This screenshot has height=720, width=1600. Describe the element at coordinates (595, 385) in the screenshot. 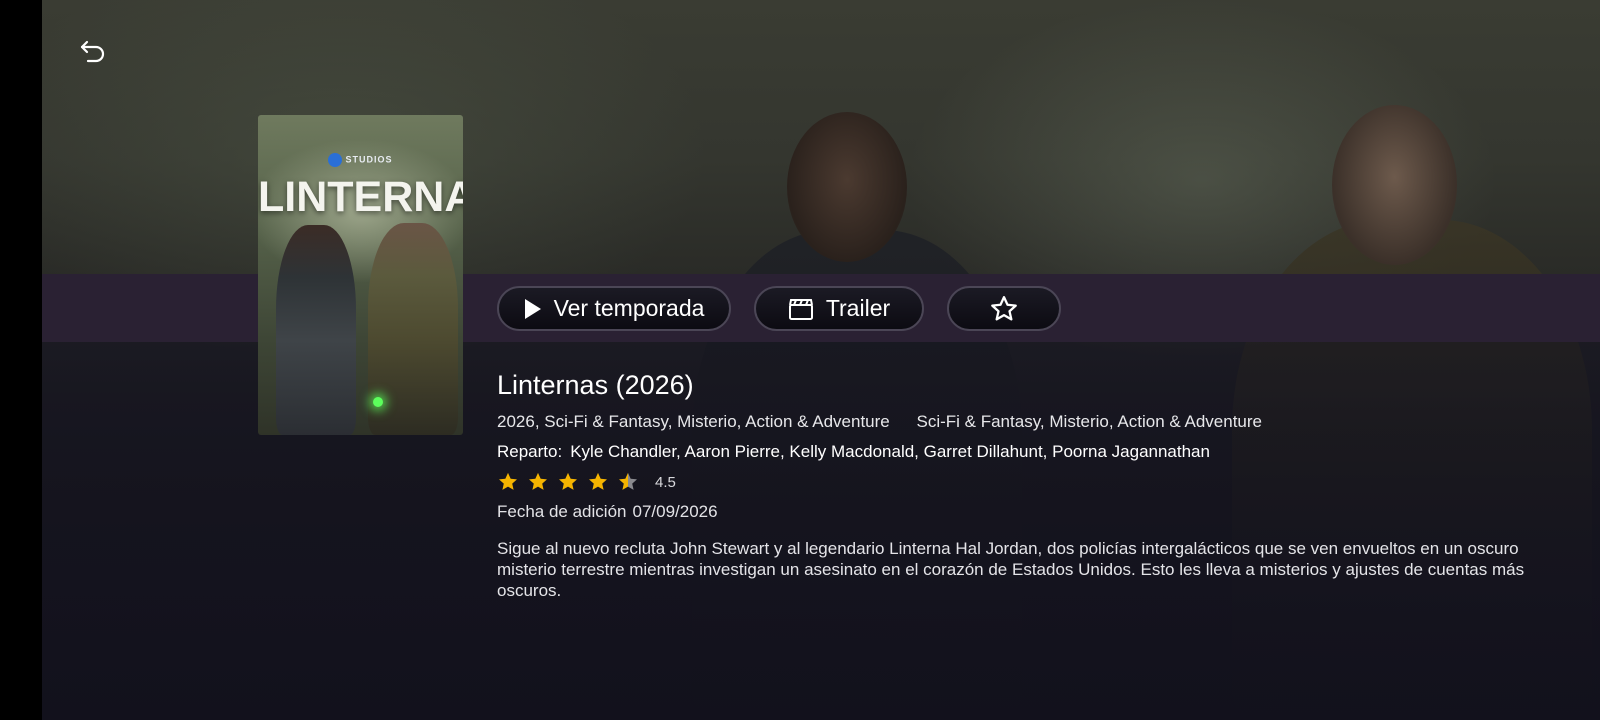

I see `content-title: Linternas (2026)` at that location.